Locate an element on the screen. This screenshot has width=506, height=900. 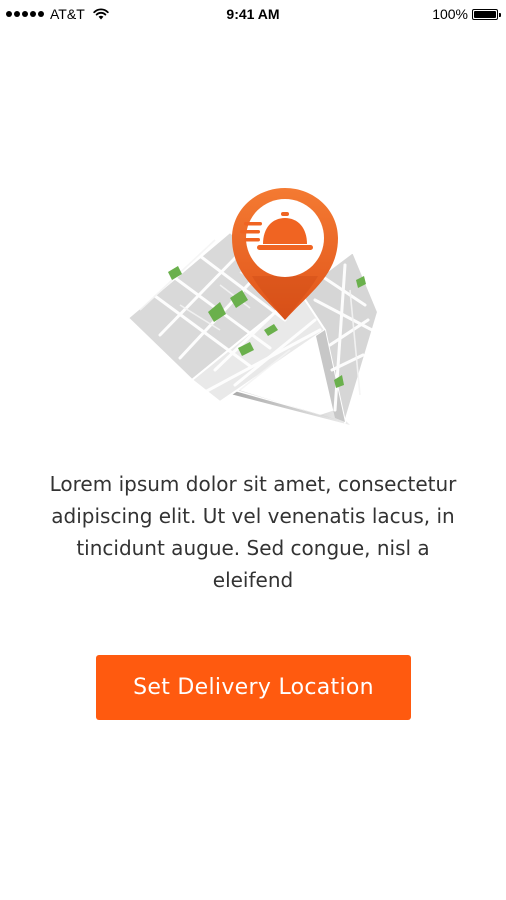
battery-level-fill is located at coordinates (485, 14).